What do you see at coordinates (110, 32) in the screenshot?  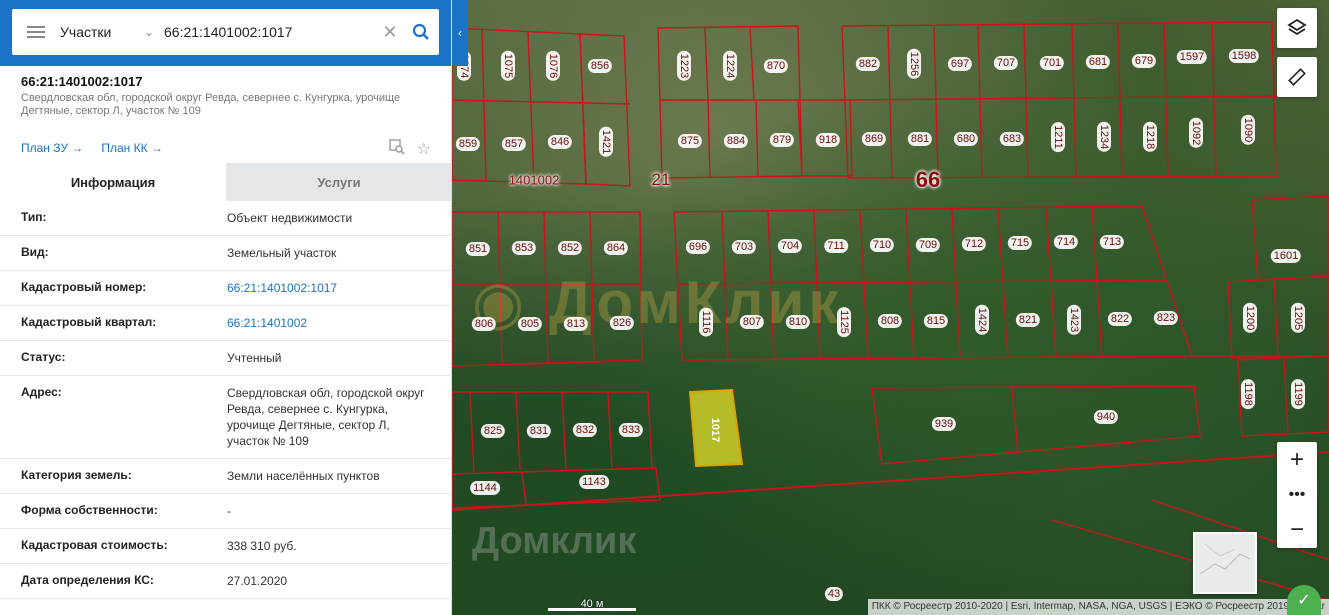 I see `category-select: Участки ⌄` at bounding box center [110, 32].